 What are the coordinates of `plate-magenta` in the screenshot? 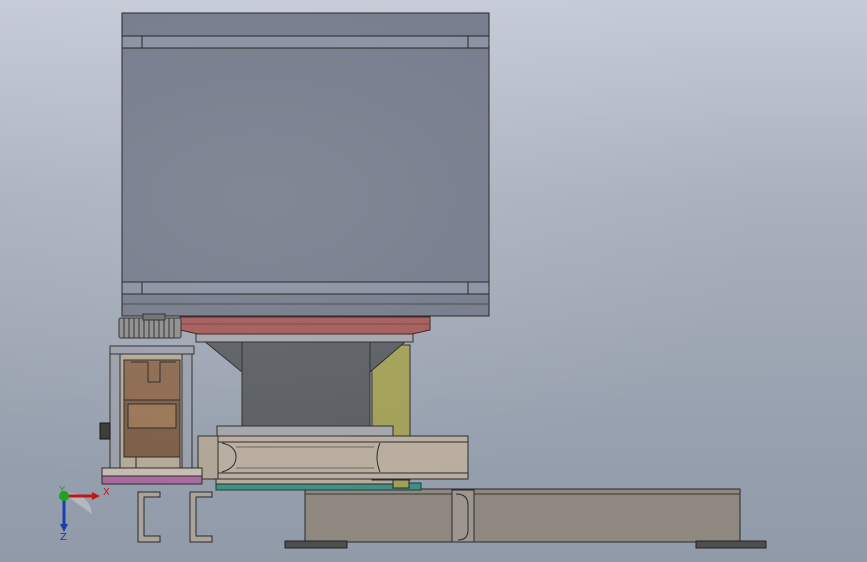 It's located at (152, 476).